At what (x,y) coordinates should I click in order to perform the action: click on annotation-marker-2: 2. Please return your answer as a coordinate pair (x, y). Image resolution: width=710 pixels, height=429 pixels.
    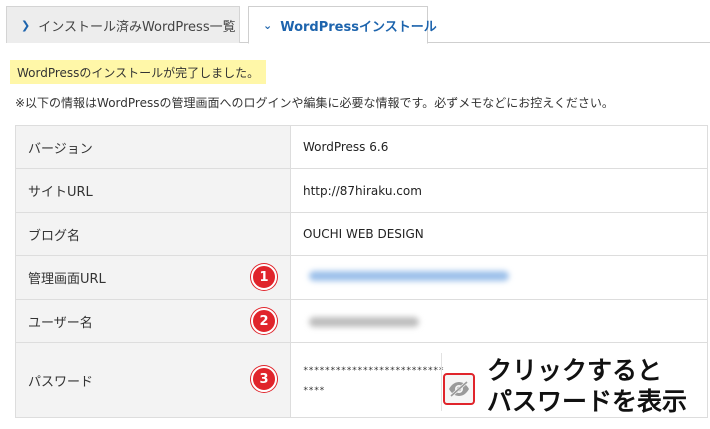
    Looking at the image, I should click on (264, 321).